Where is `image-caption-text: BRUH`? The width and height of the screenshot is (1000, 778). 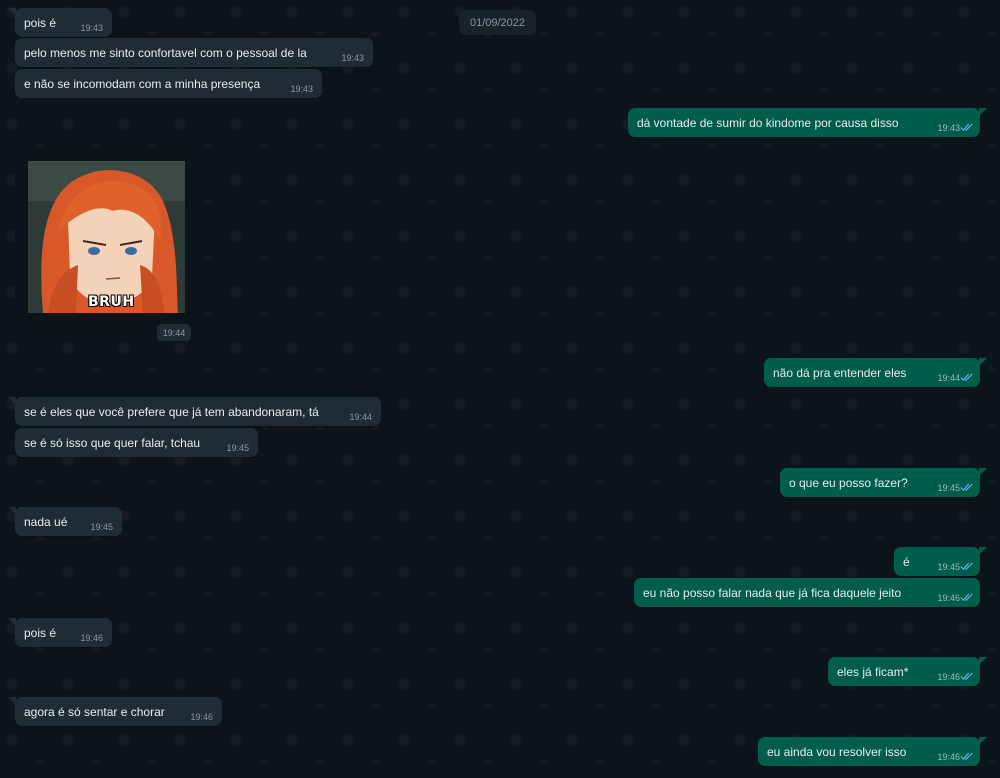 image-caption-text: BRUH is located at coordinates (111, 302).